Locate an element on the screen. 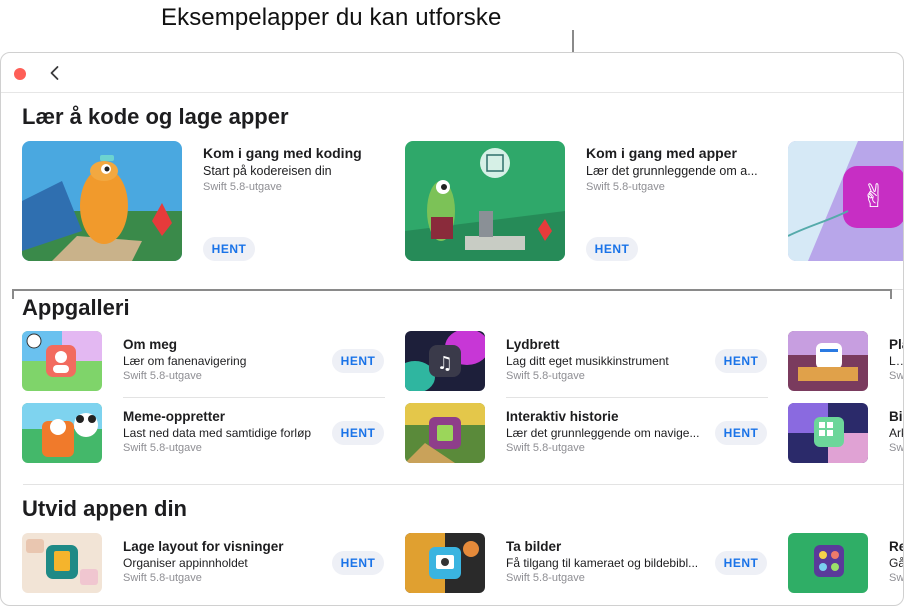 This screenshot has width=904, height=606. callout-bracket is located at coordinates (452, 294).